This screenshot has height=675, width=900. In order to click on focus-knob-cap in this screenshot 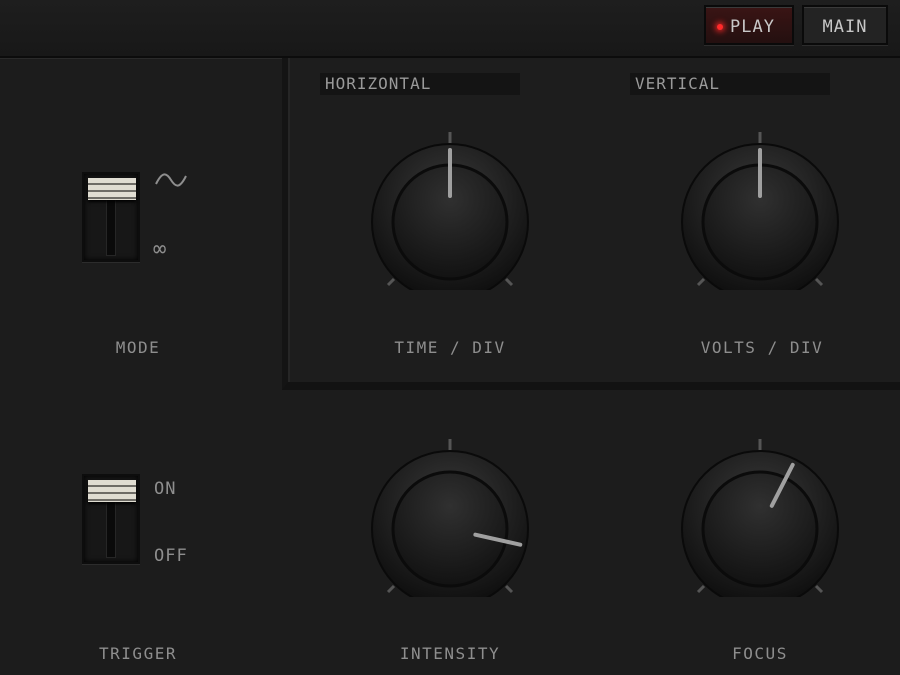, I will do `click(760, 529)`.